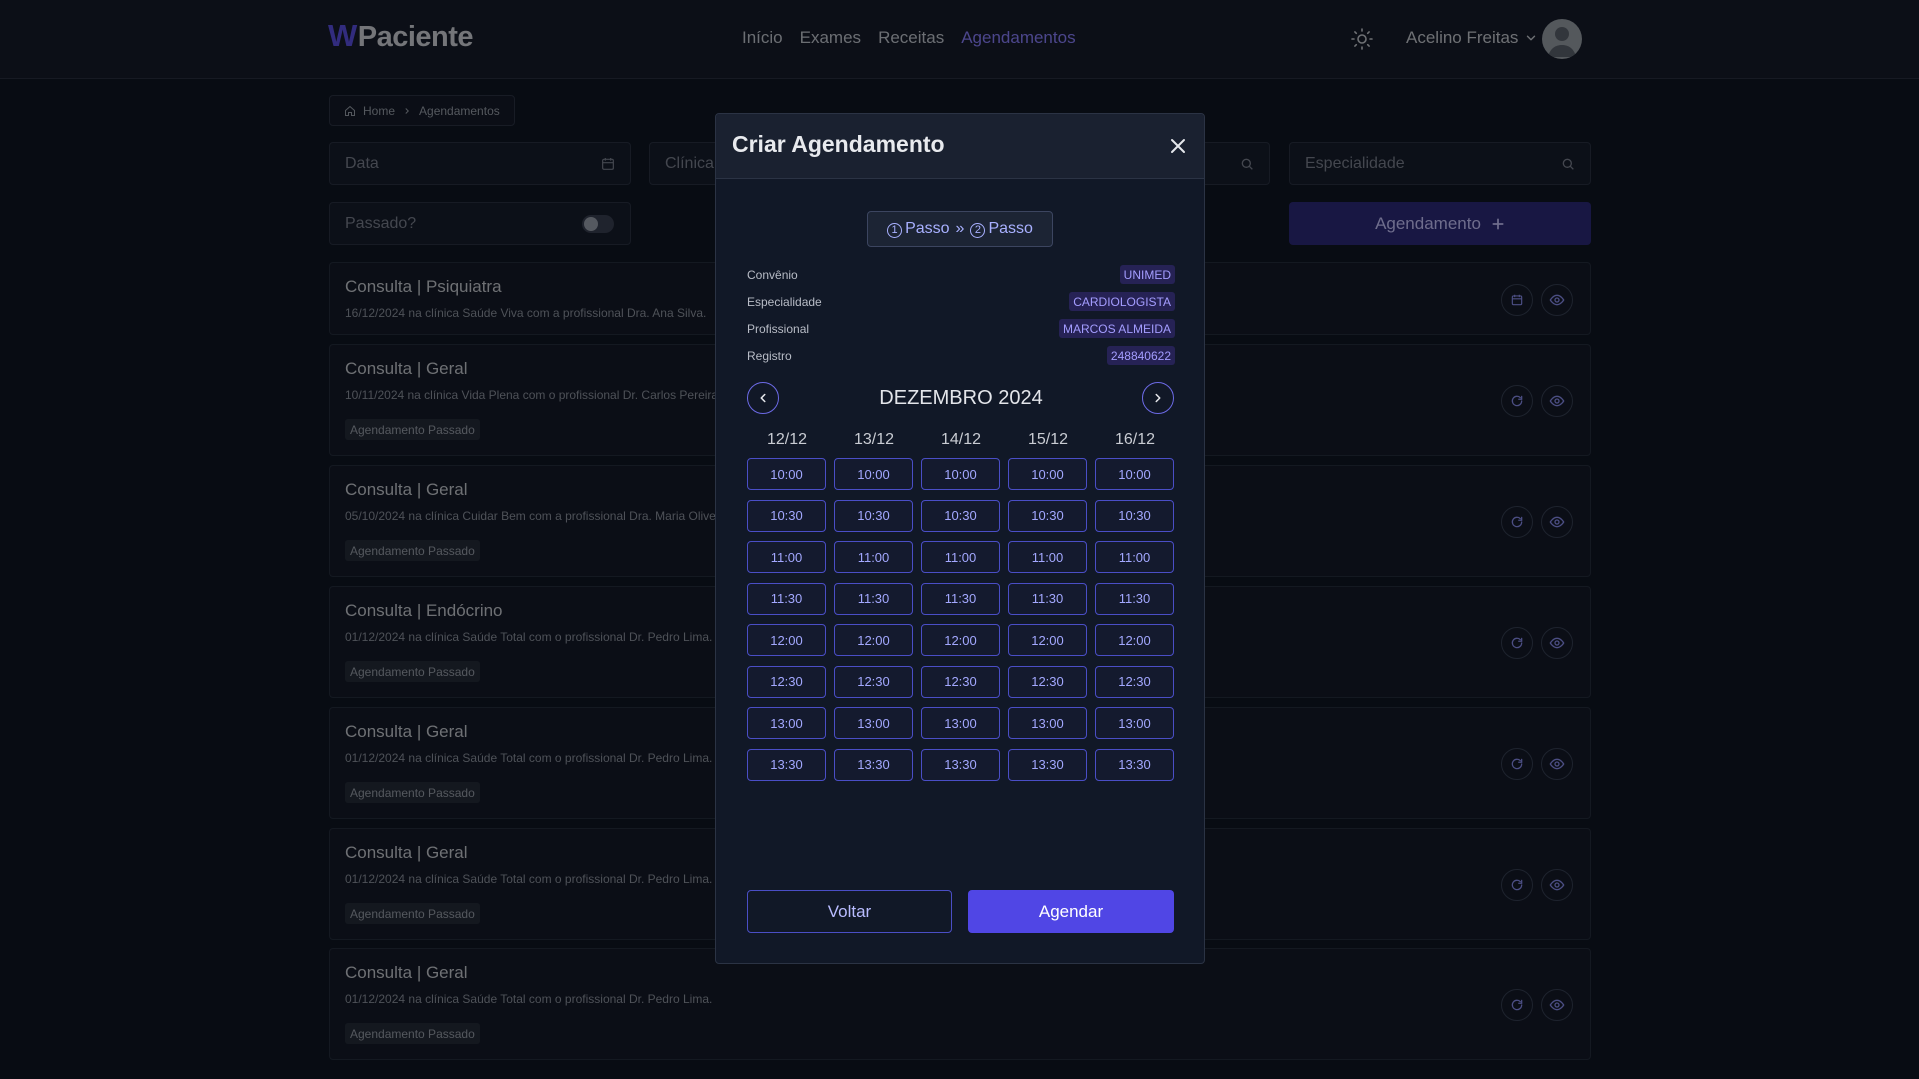  What do you see at coordinates (960, 146) in the screenshot?
I see `modal-header: Criar Agendamento` at bounding box center [960, 146].